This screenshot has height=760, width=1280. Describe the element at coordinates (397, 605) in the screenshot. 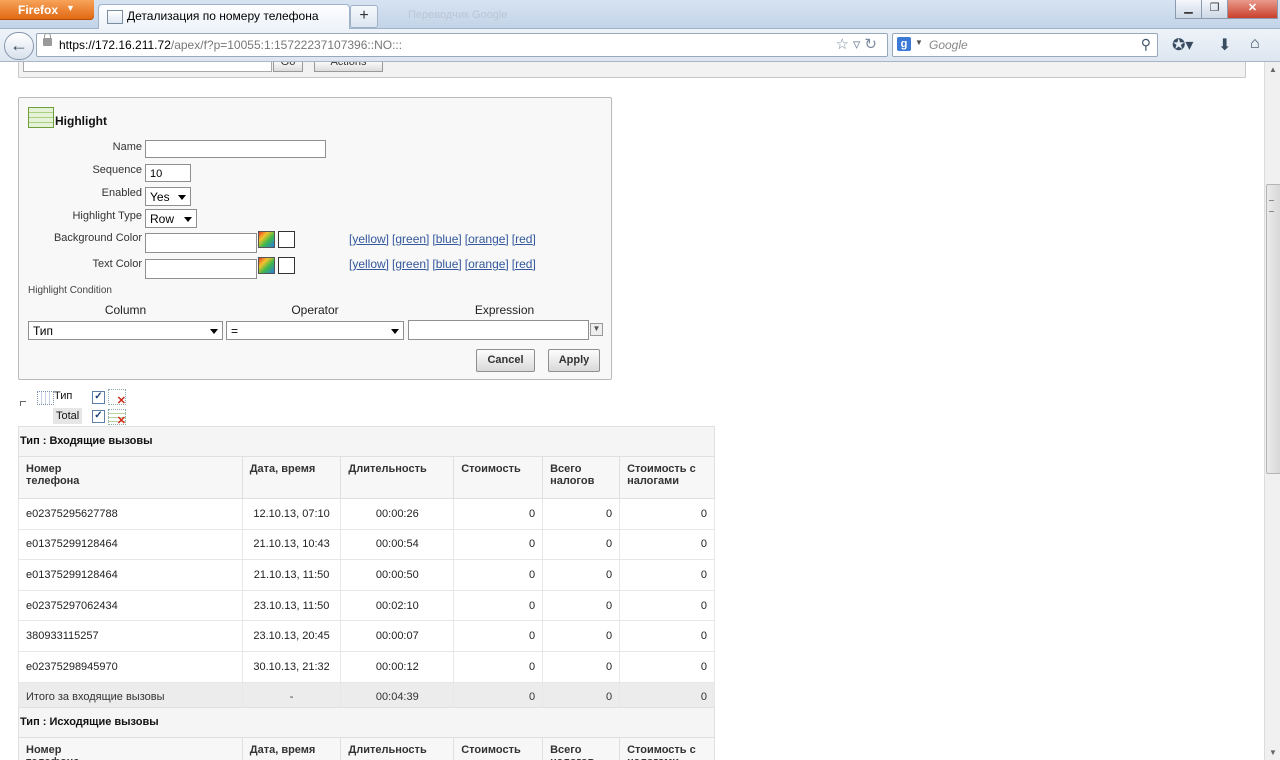

I see `cell-duration: 00:02:10` at that location.